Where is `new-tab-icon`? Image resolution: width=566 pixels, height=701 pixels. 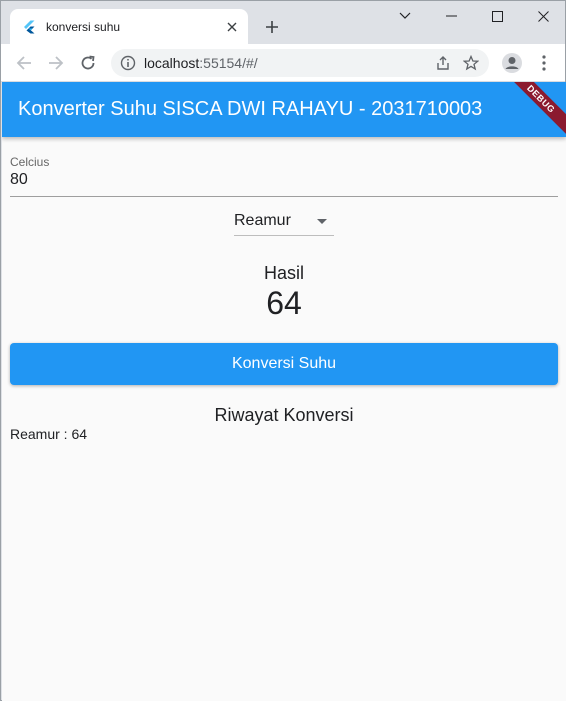 new-tab-icon is located at coordinates (272, 27).